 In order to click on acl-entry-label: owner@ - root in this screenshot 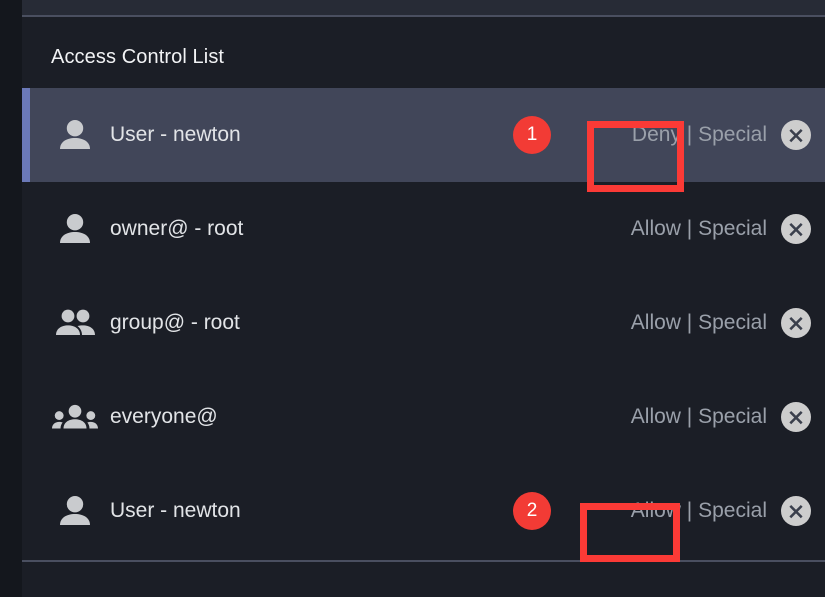, I will do `click(177, 228)`.